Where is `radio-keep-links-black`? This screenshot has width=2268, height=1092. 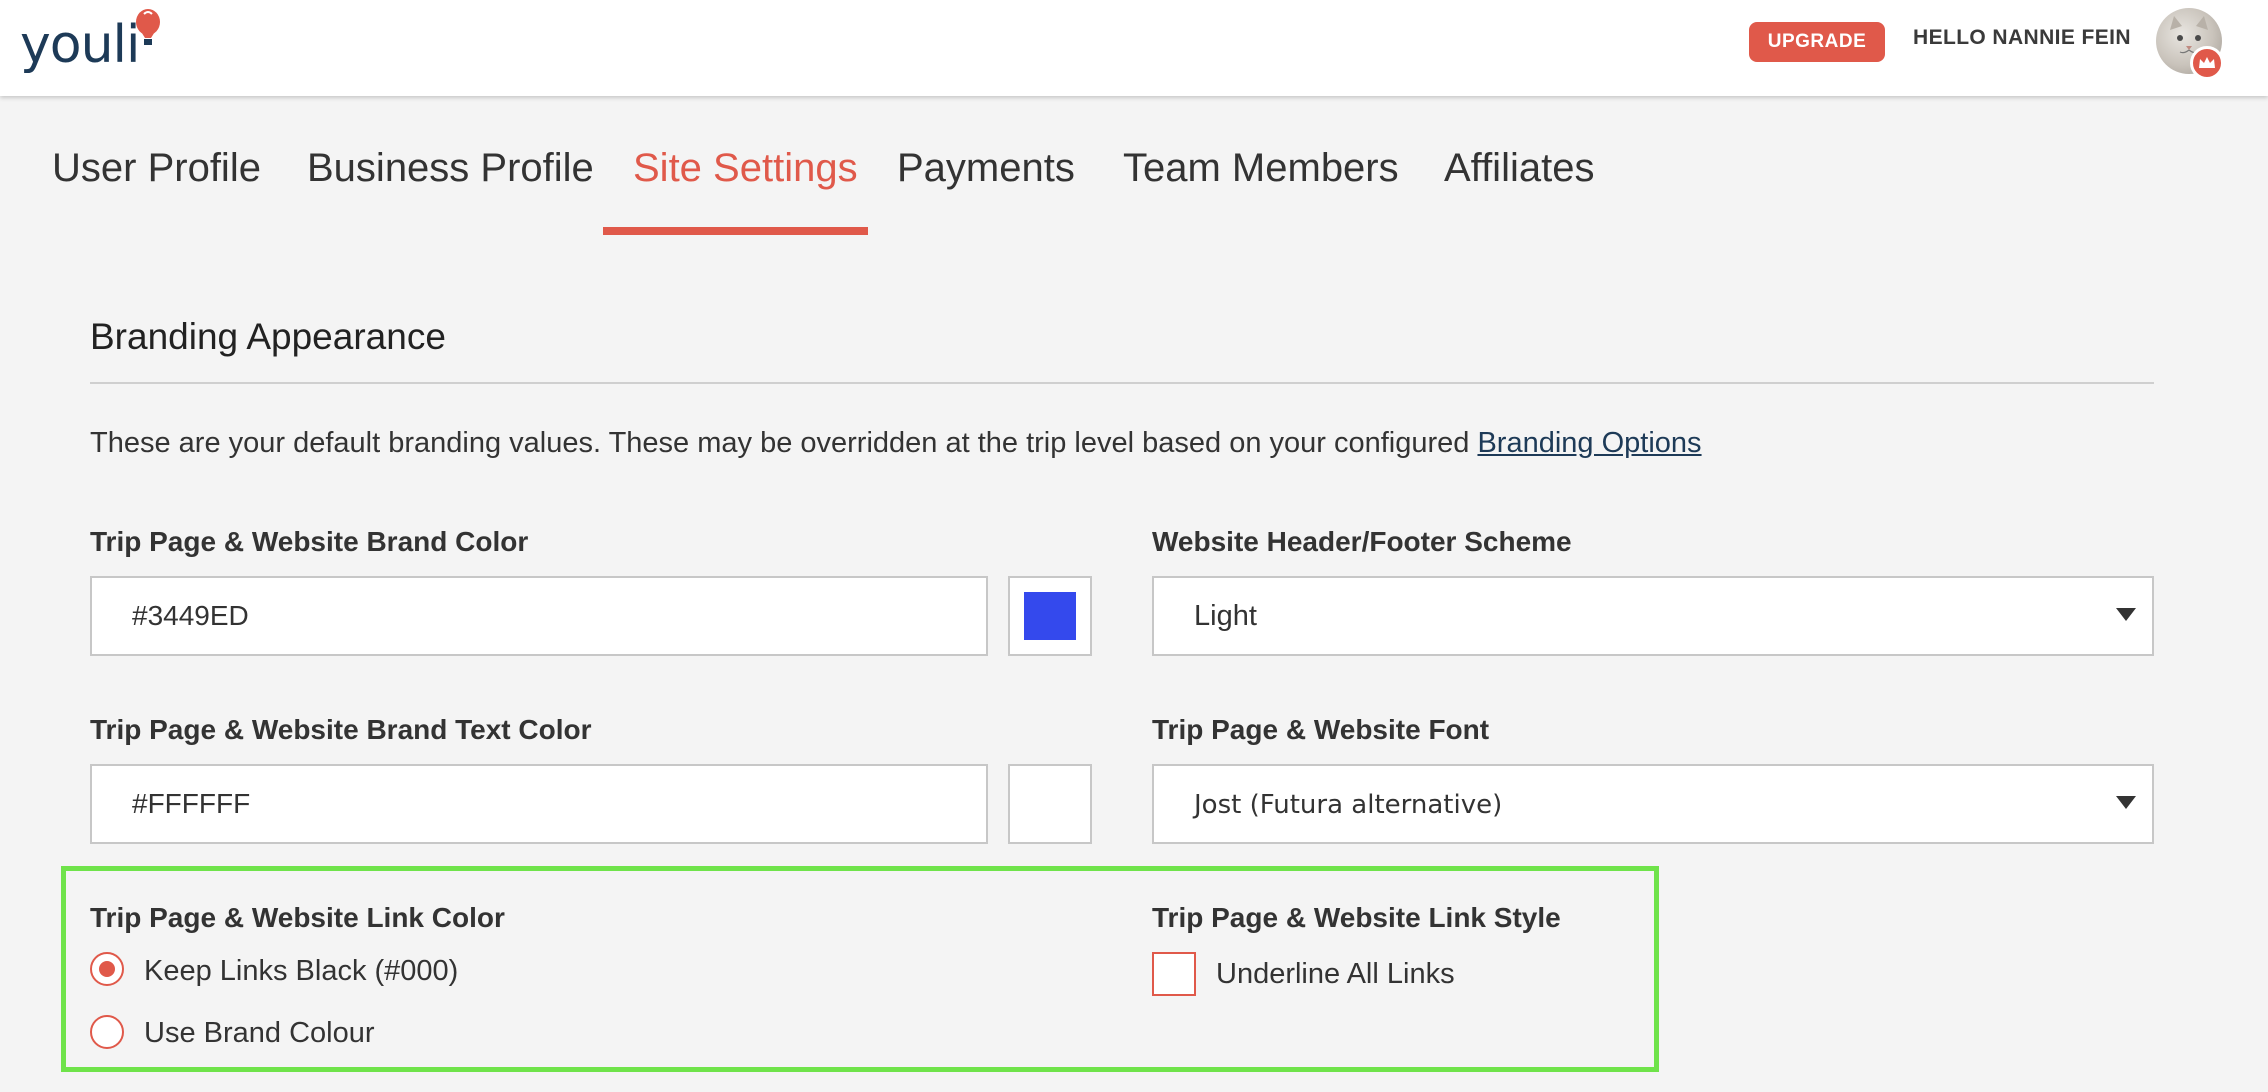
radio-keep-links-black is located at coordinates (107, 969).